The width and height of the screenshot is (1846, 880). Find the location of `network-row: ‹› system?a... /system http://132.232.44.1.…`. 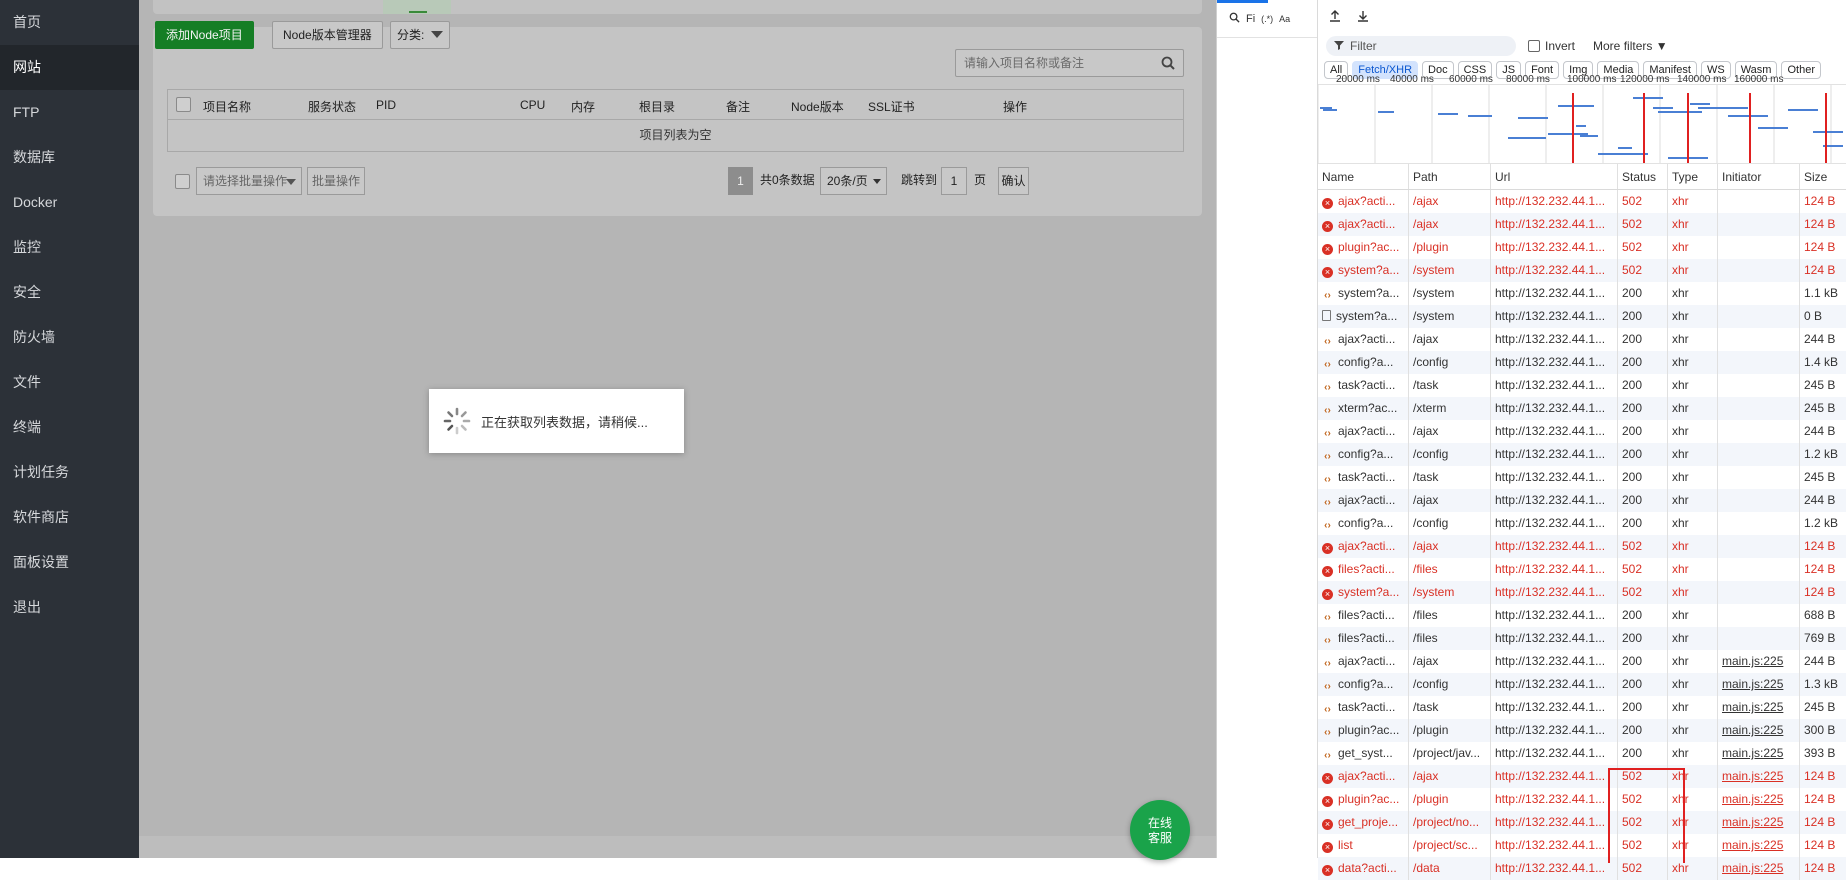

network-row: ‹› system?a... /system http://132.232.44.1.… is located at coordinates (1582, 293).